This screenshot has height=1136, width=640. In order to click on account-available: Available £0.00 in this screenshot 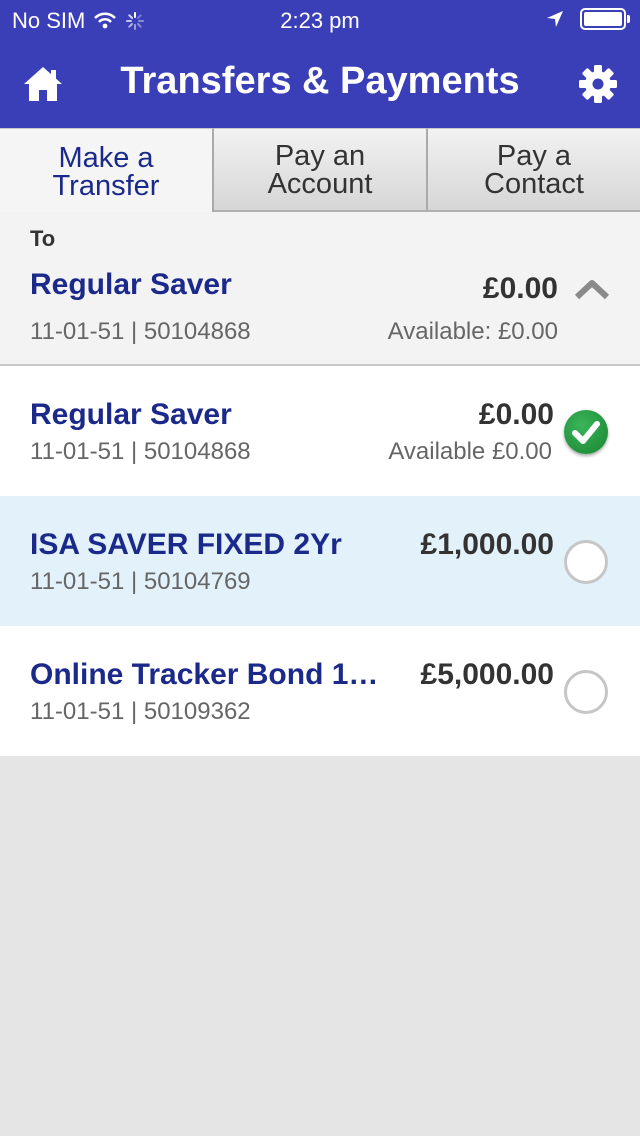, I will do `click(470, 451)`.